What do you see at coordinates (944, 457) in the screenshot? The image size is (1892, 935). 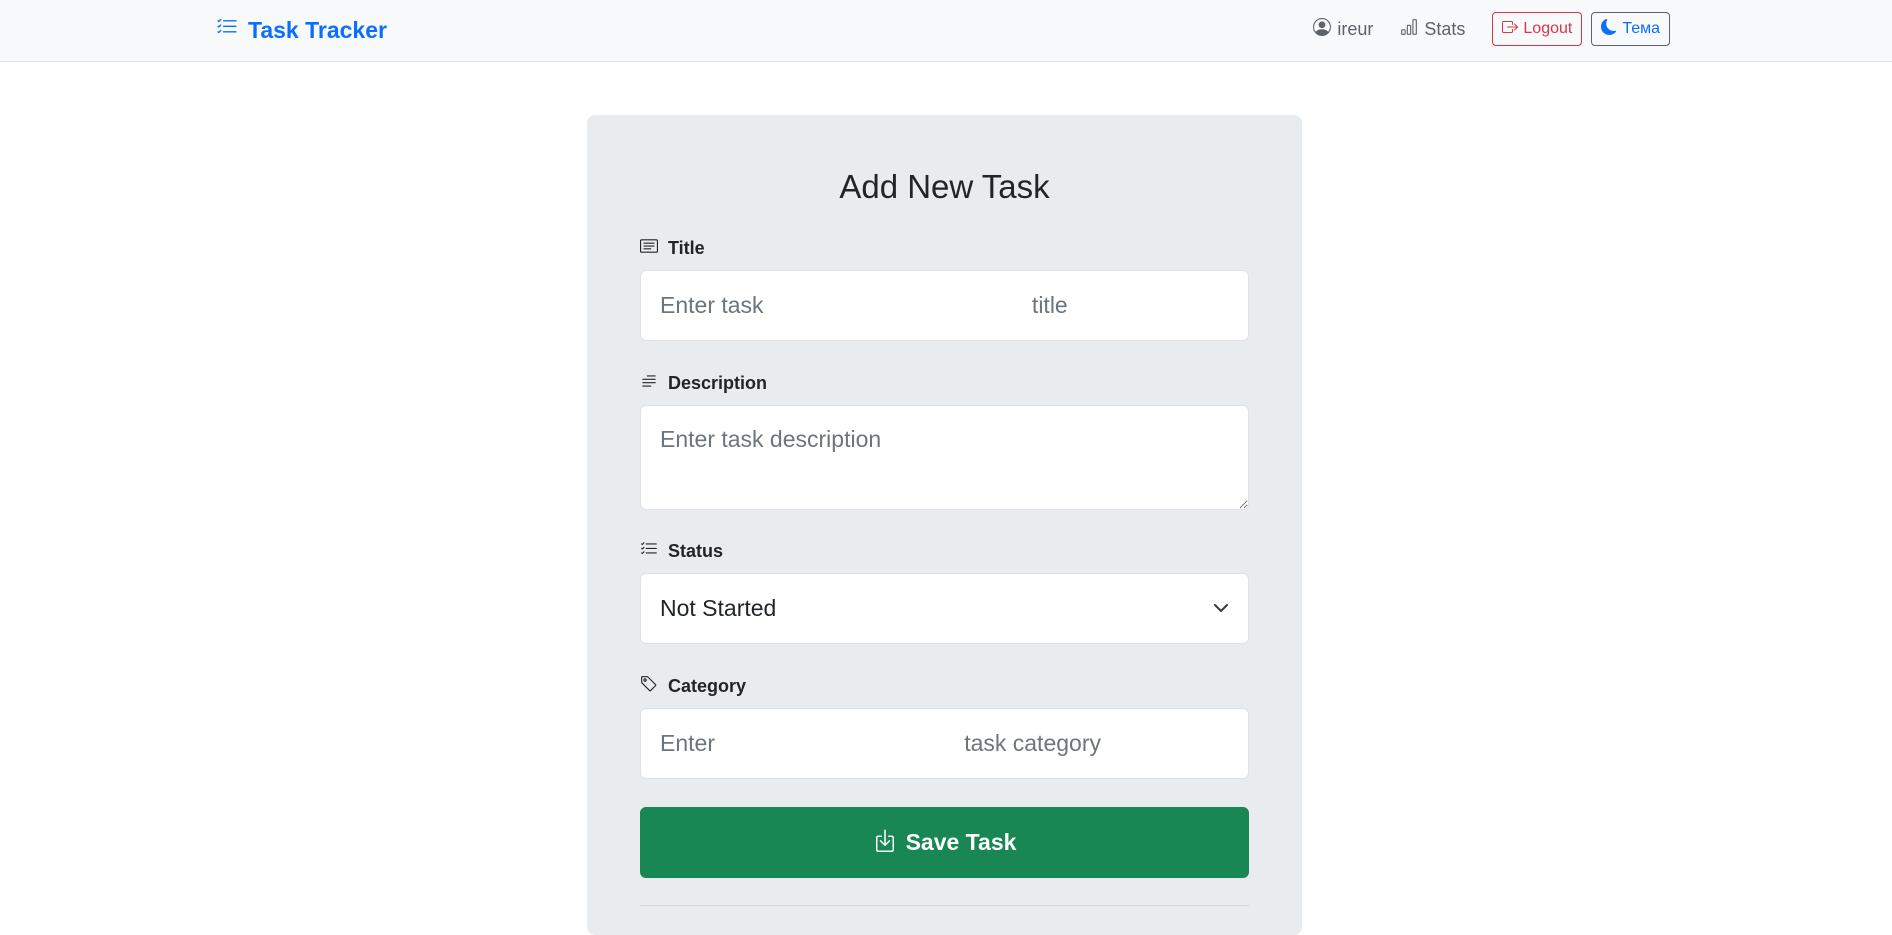 I see `description-textarea` at bounding box center [944, 457].